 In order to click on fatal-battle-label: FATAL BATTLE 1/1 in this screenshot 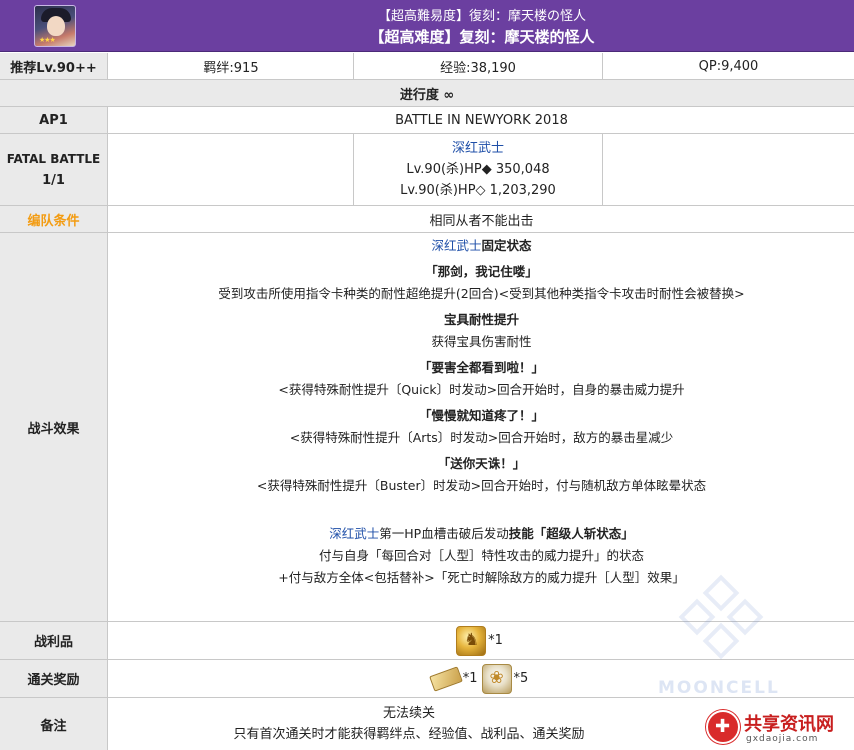, I will do `click(54, 169)`.